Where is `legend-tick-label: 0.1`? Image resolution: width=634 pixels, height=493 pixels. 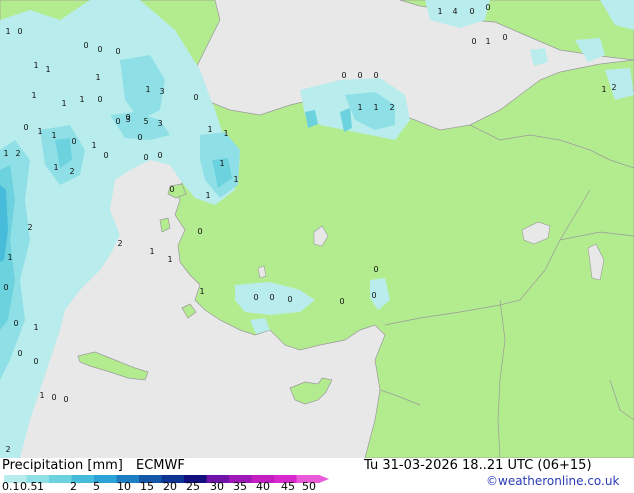 legend-tick-label: 0.1 is located at coordinates (11, 486).